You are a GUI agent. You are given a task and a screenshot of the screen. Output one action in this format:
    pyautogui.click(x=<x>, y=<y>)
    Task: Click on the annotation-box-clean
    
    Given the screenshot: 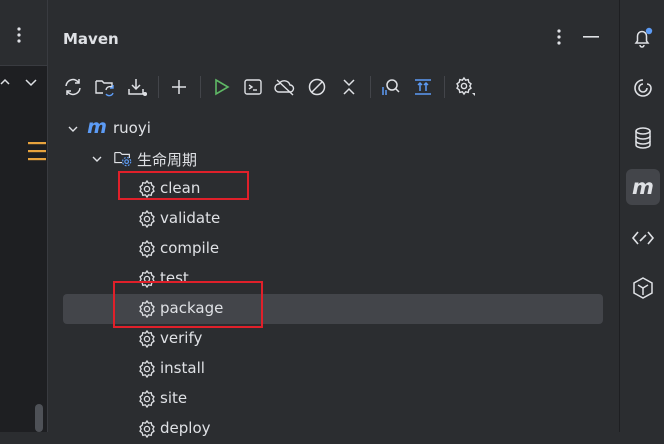 What is the action you would take?
    pyautogui.click(x=183, y=185)
    